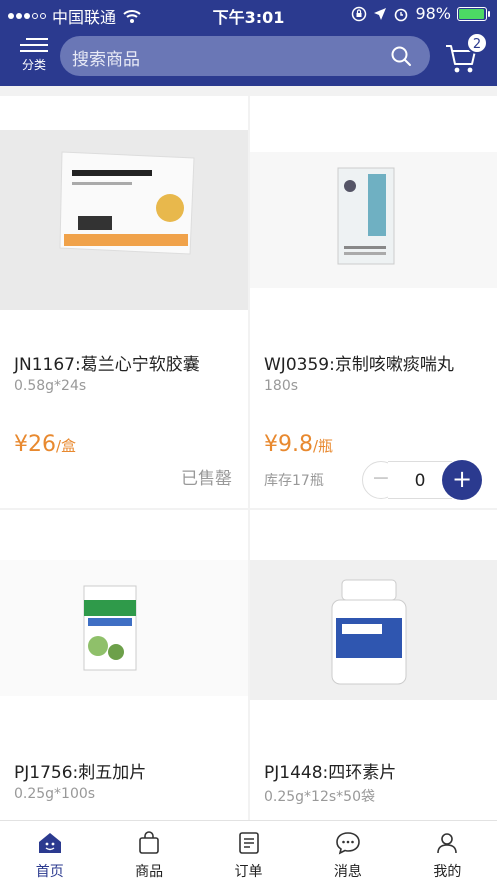  What do you see at coordinates (347, 872) in the screenshot?
I see `tab-label: 消息` at bounding box center [347, 872].